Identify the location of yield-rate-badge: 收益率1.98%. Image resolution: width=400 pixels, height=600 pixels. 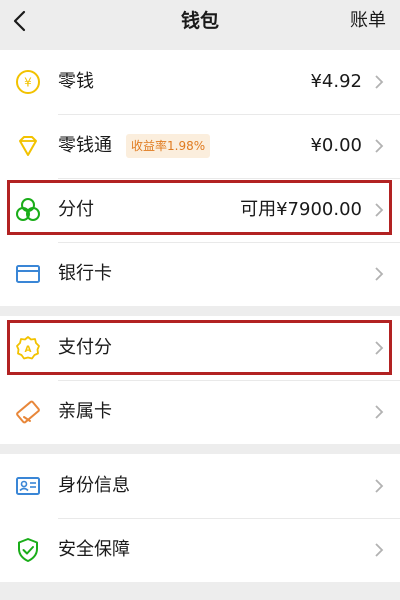
(168, 146).